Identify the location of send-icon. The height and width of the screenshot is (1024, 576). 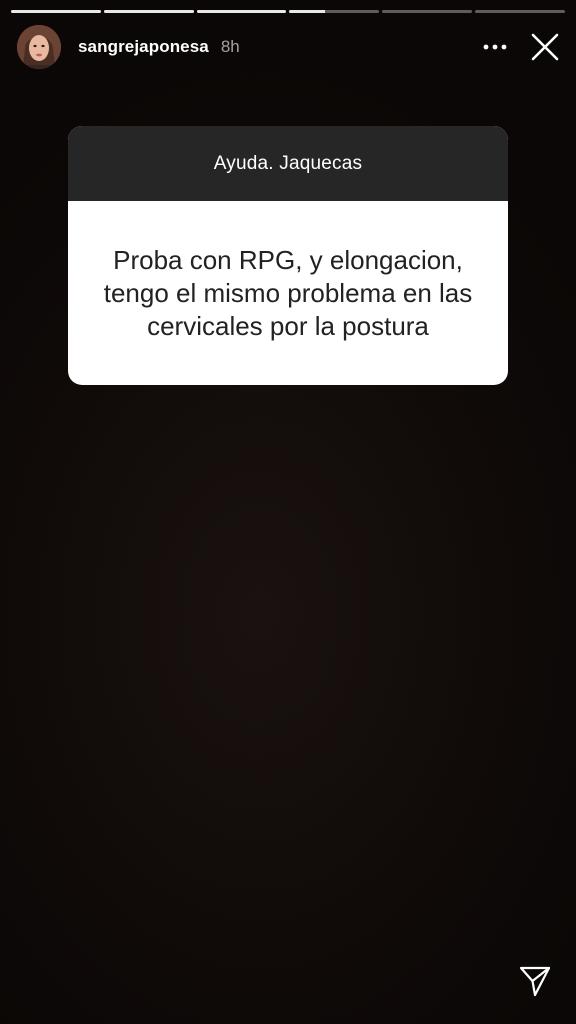
(535, 981).